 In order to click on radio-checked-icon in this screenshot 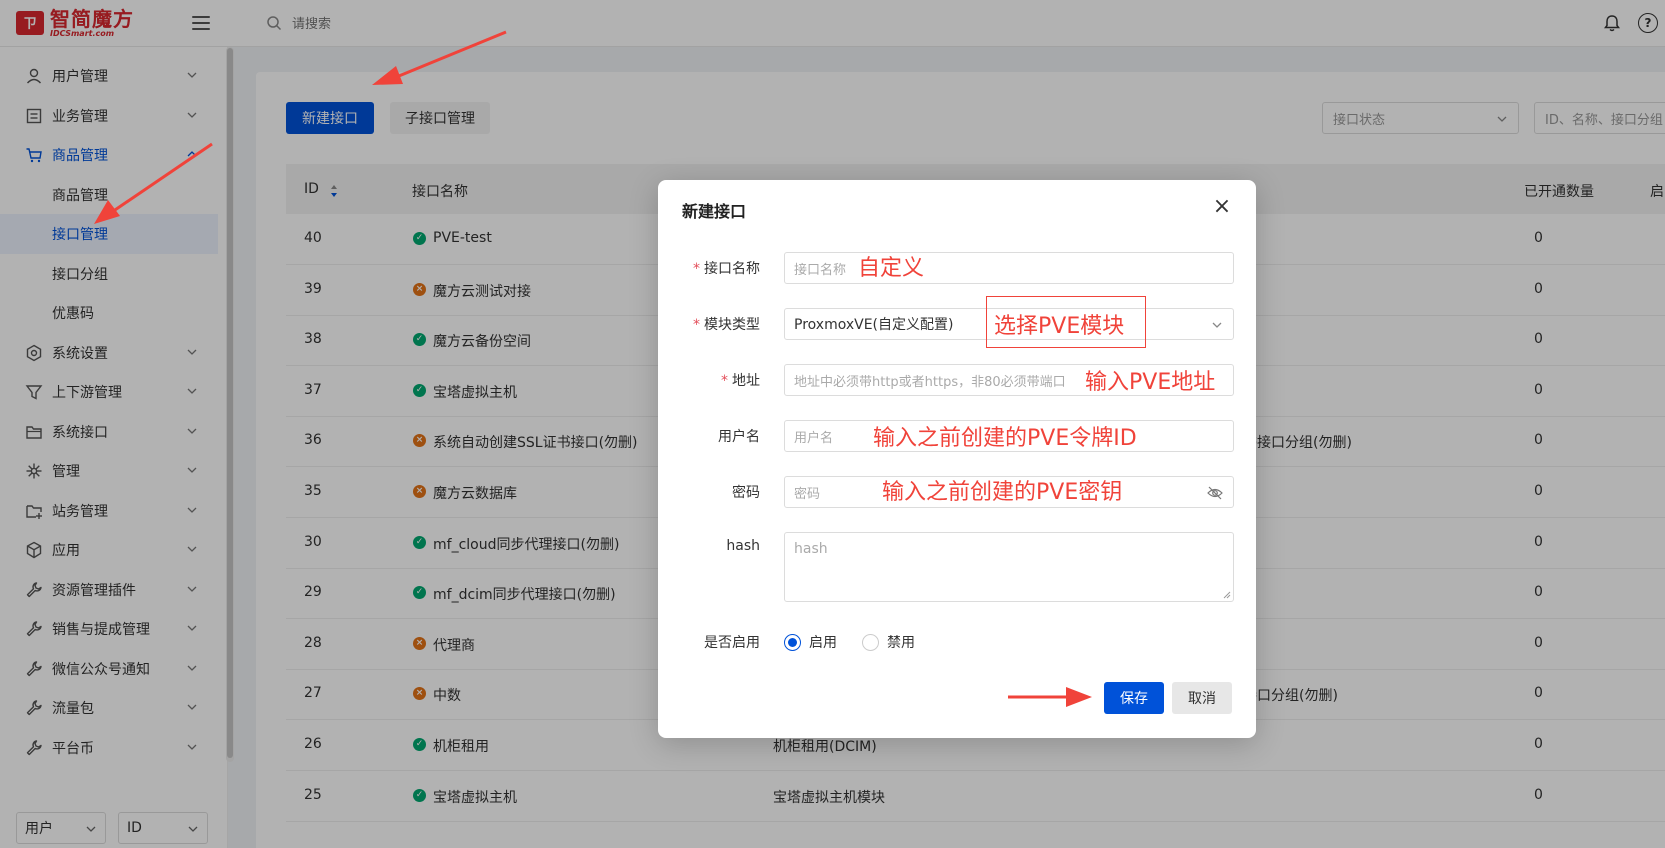, I will do `click(792, 642)`.